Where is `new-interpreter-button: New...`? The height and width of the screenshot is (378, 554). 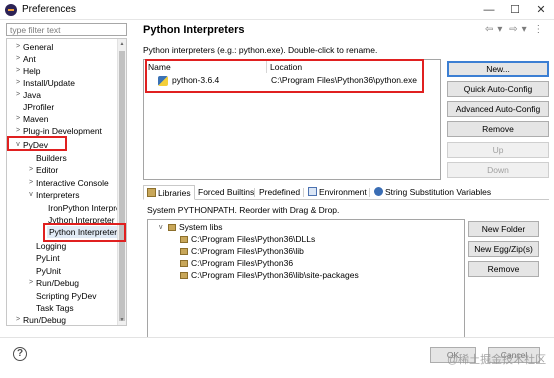
new-interpreter-button: New... is located at coordinates (498, 69).